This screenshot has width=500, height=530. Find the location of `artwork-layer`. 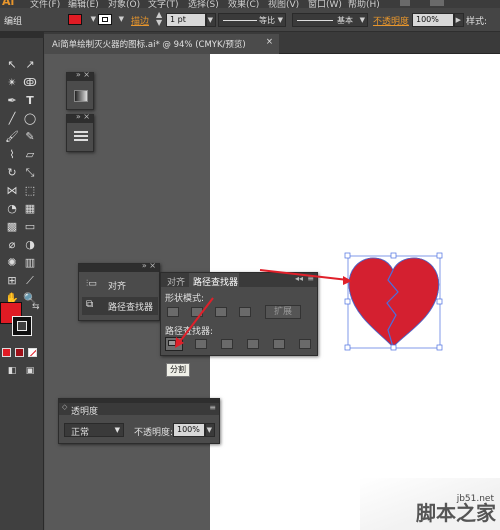

artwork-layer is located at coordinates (309, 301).